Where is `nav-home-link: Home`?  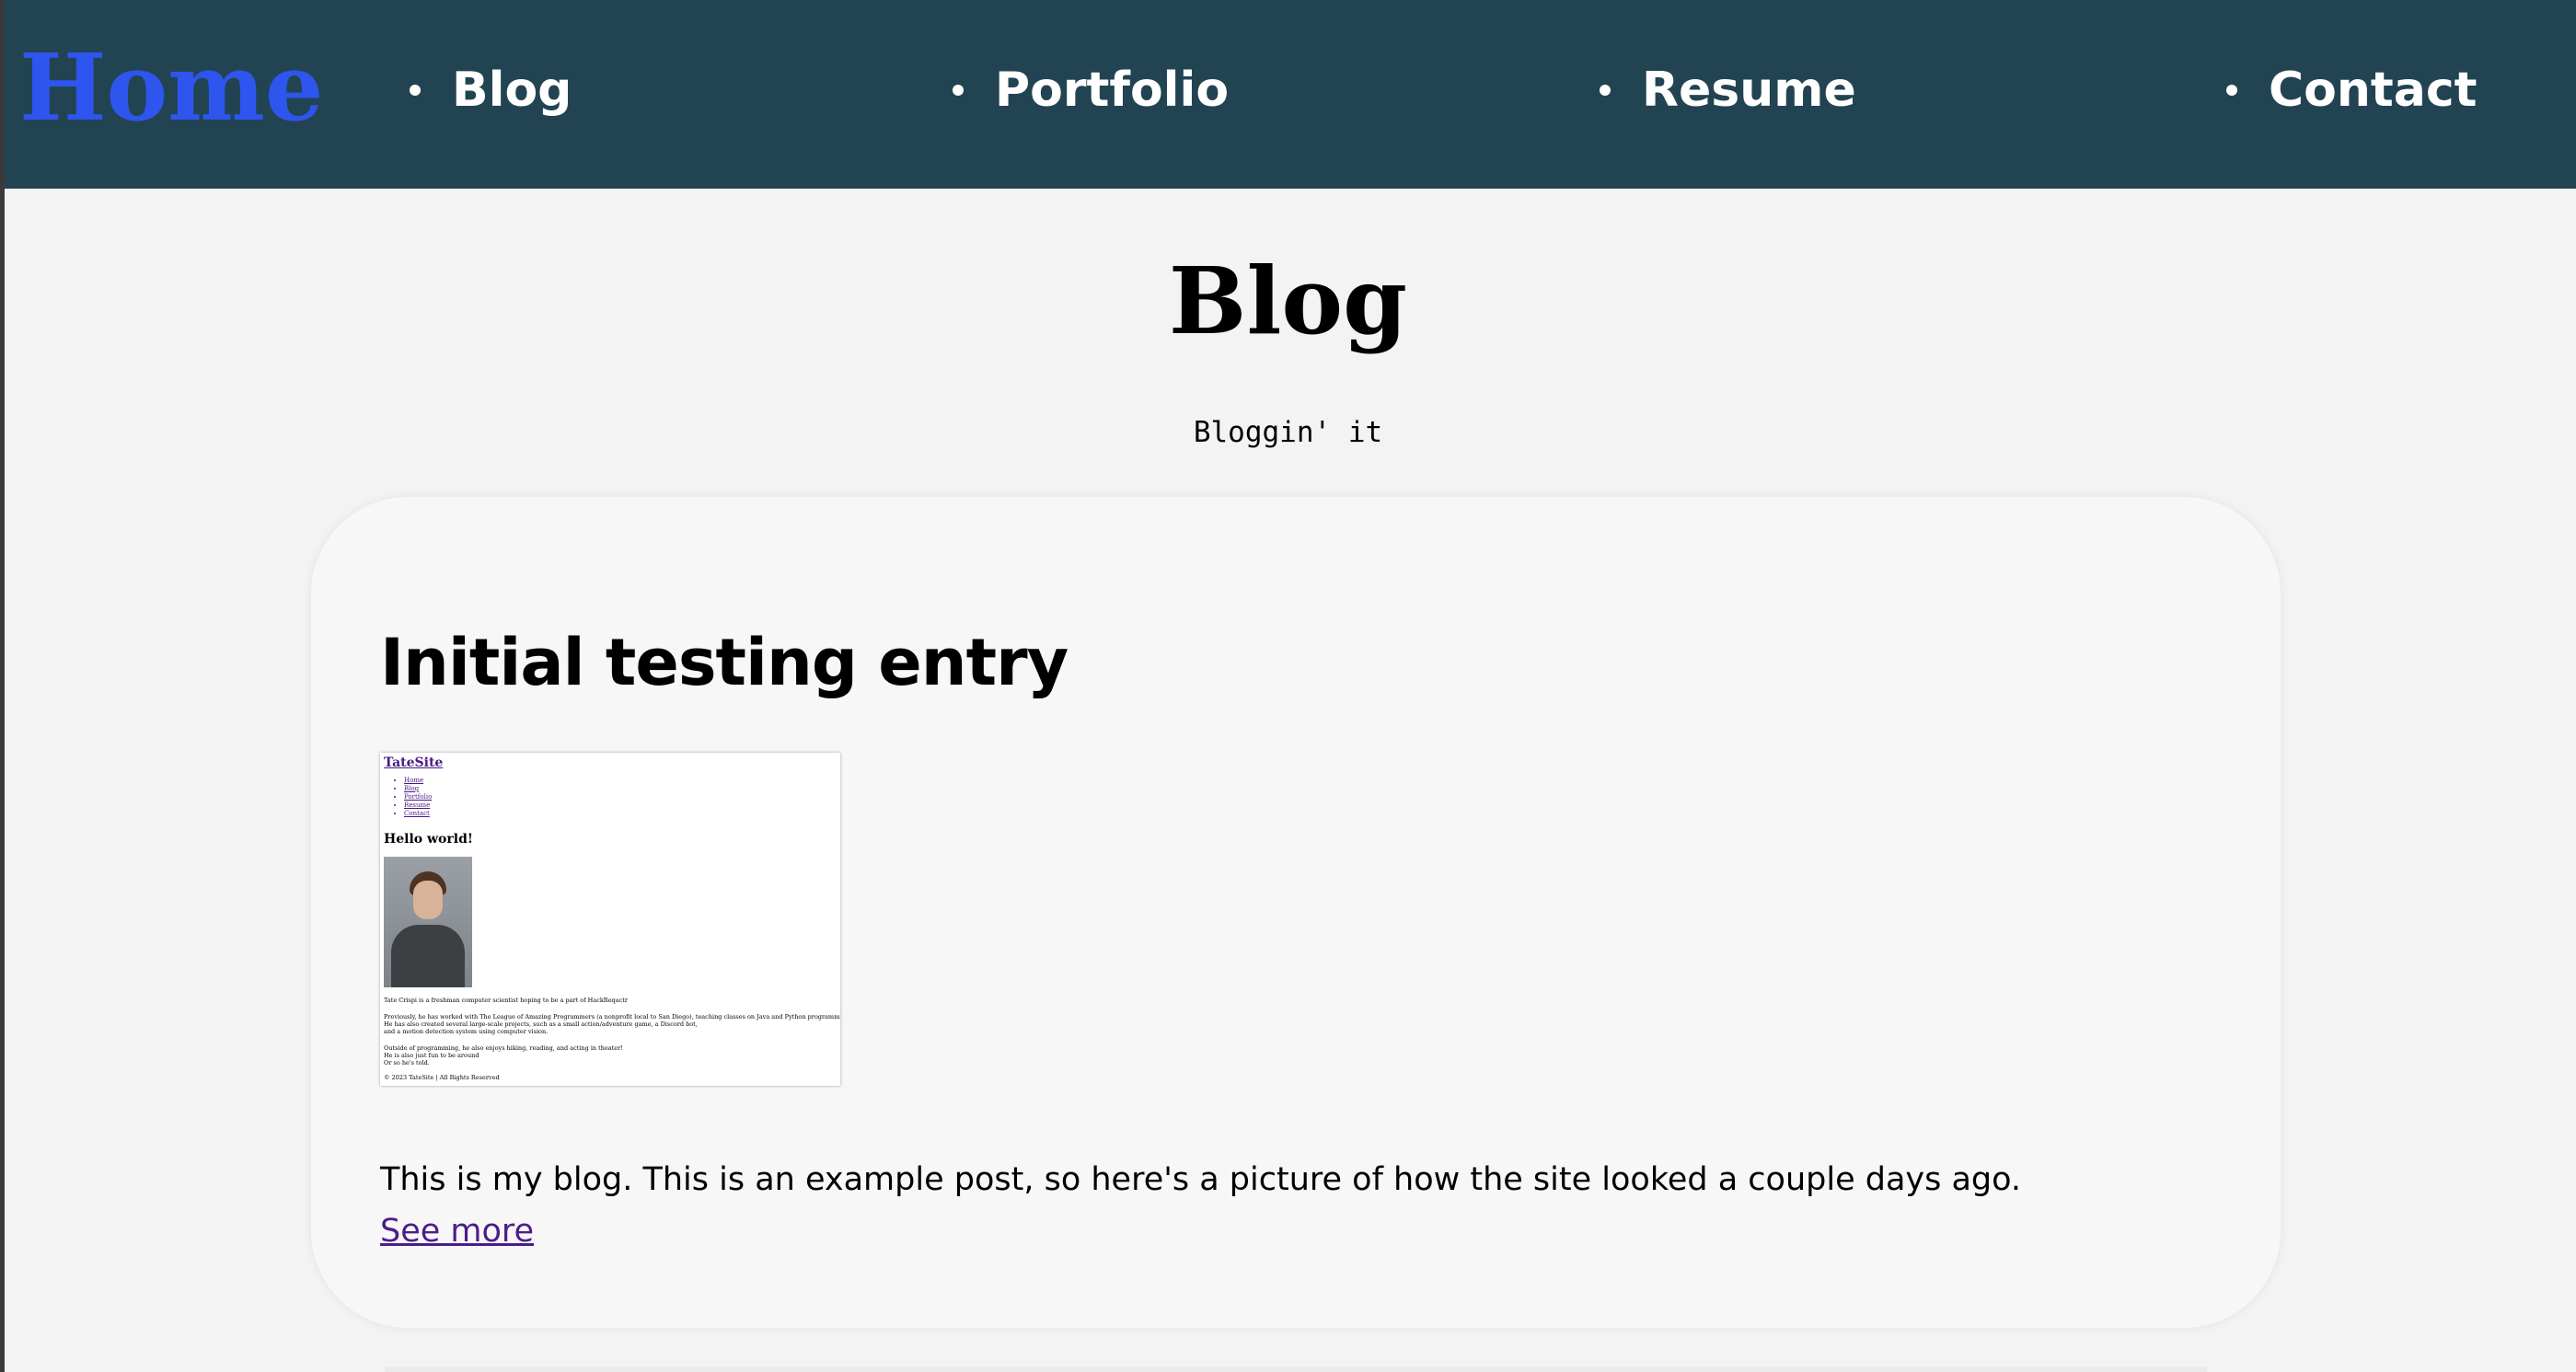
nav-home-link: Home is located at coordinates (171, 87).